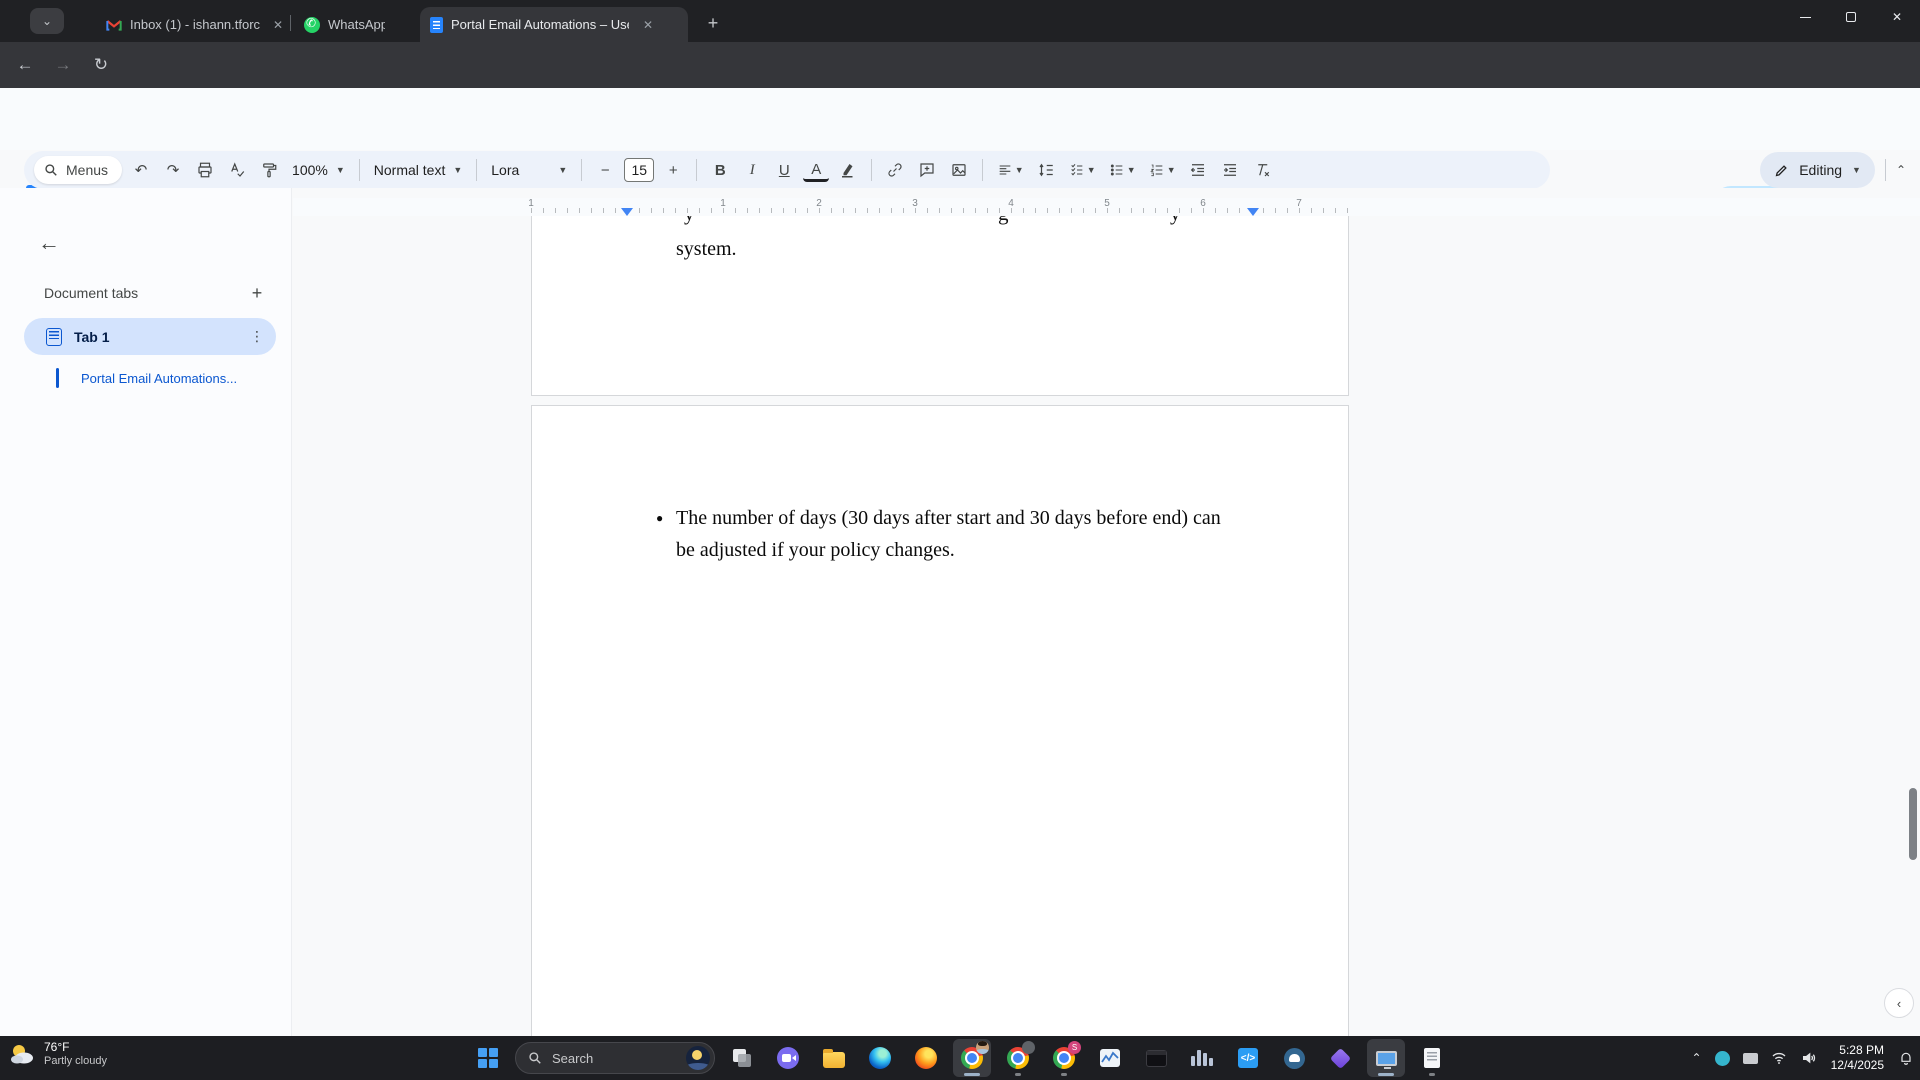  What do you see at coordinates (940, 306) in the screenshot?
I see `document-page-1: y g y system.` at bounding box center [940, 306].